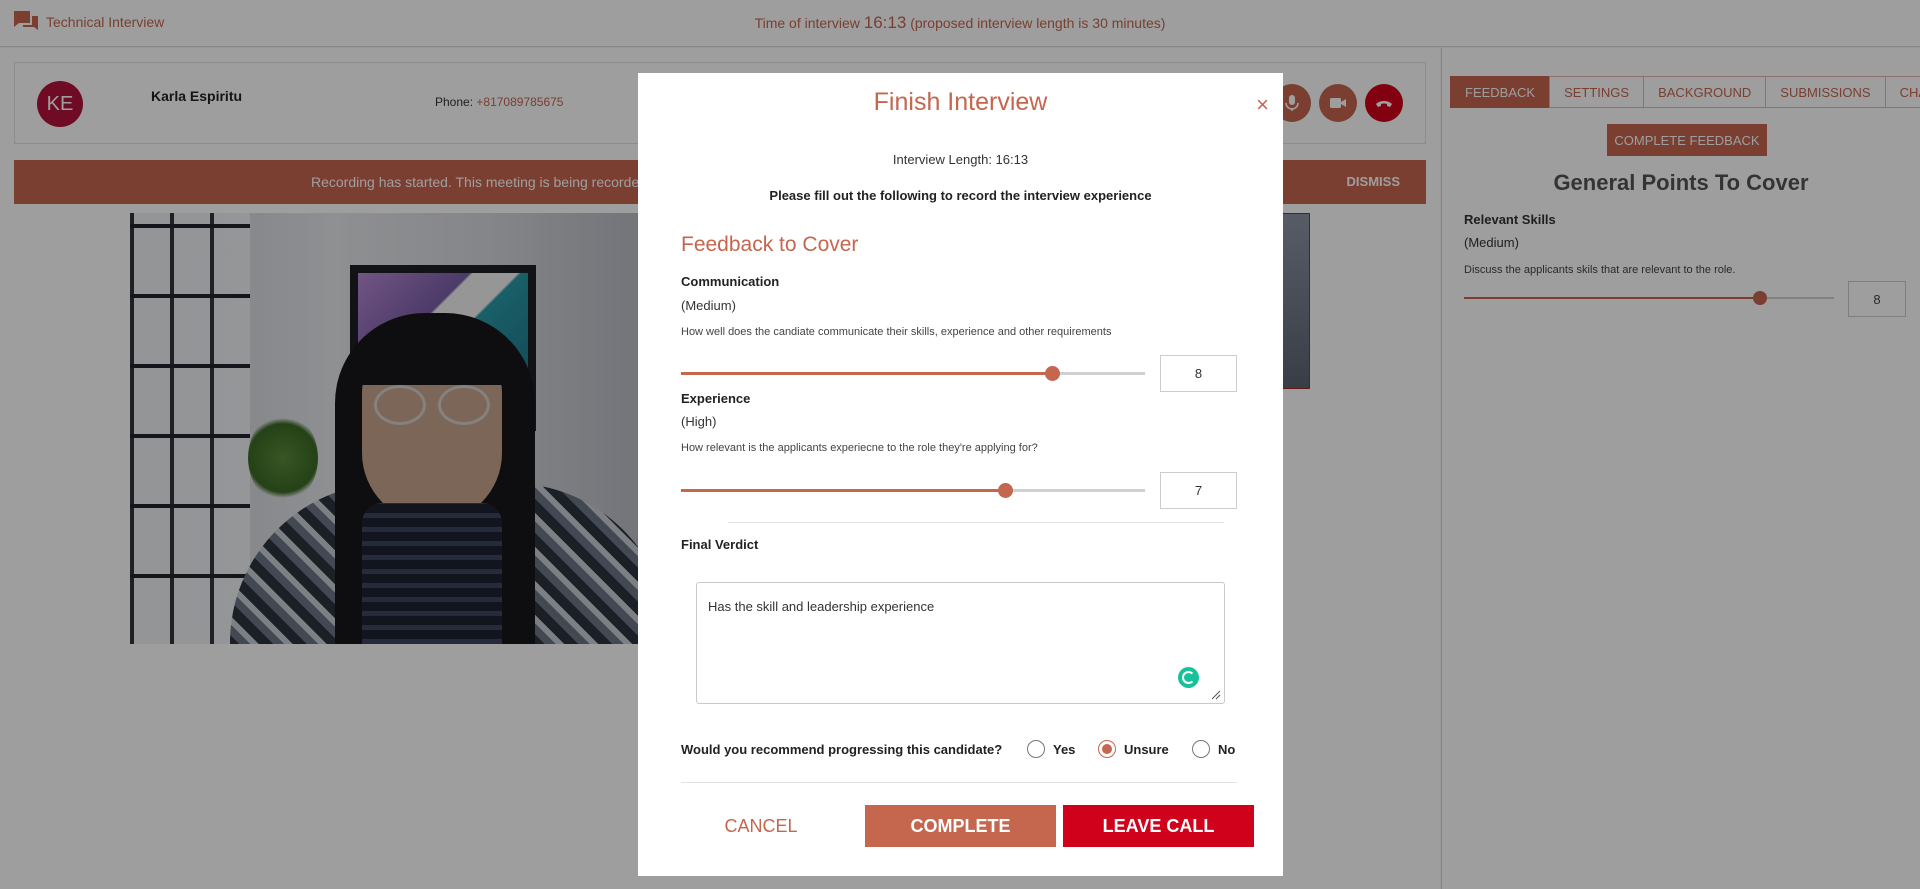 This screenshot has height=889, width=1920. What do you see at coordinates (1198, 373) in the screenshot?
I see `communication-score: 8` at bounding box center [1198, 373].